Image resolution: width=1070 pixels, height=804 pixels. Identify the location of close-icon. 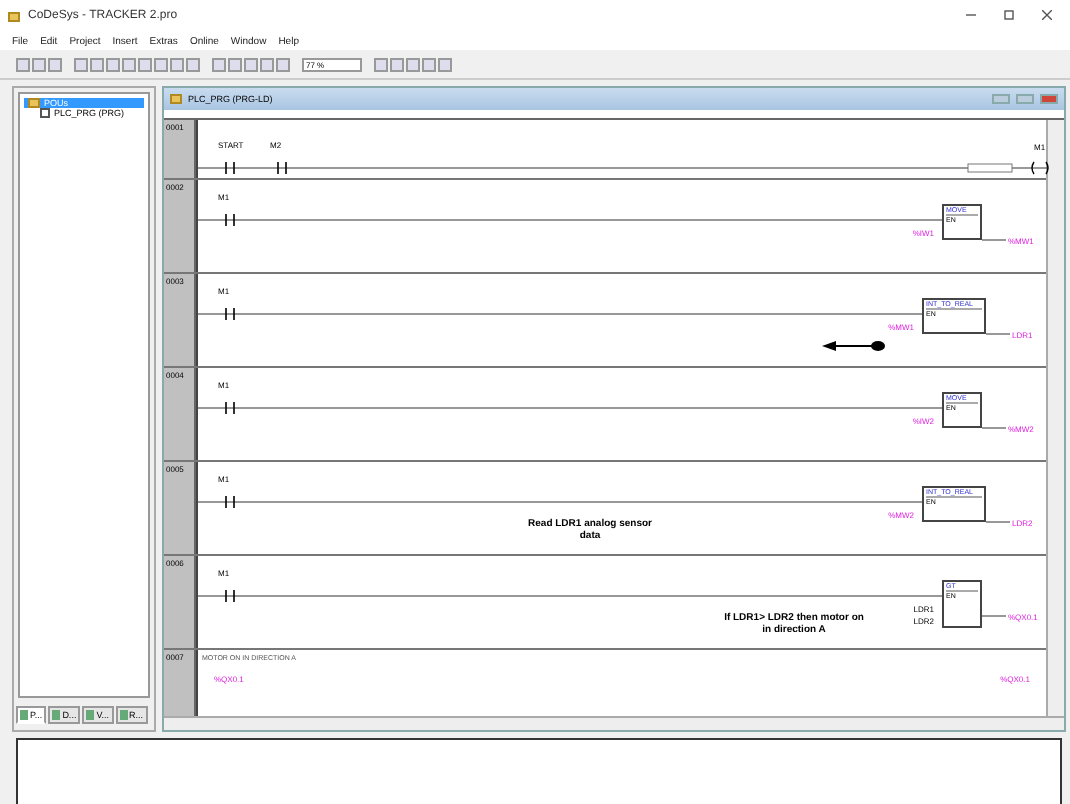
(1047, 14).